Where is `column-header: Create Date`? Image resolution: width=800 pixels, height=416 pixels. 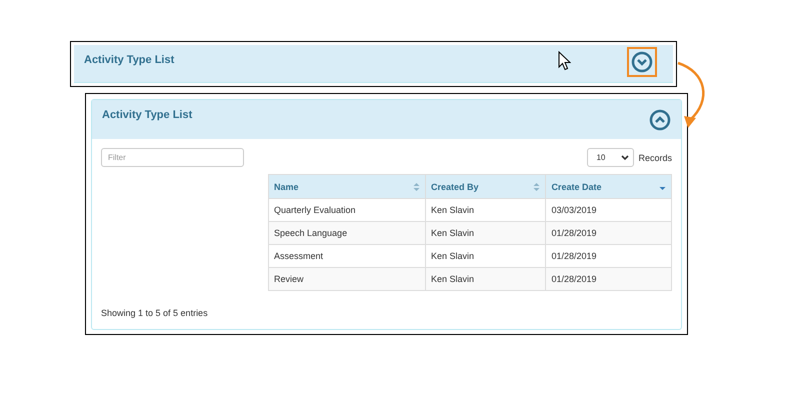 column-header: Create Date is located at coordinates (609, 186).